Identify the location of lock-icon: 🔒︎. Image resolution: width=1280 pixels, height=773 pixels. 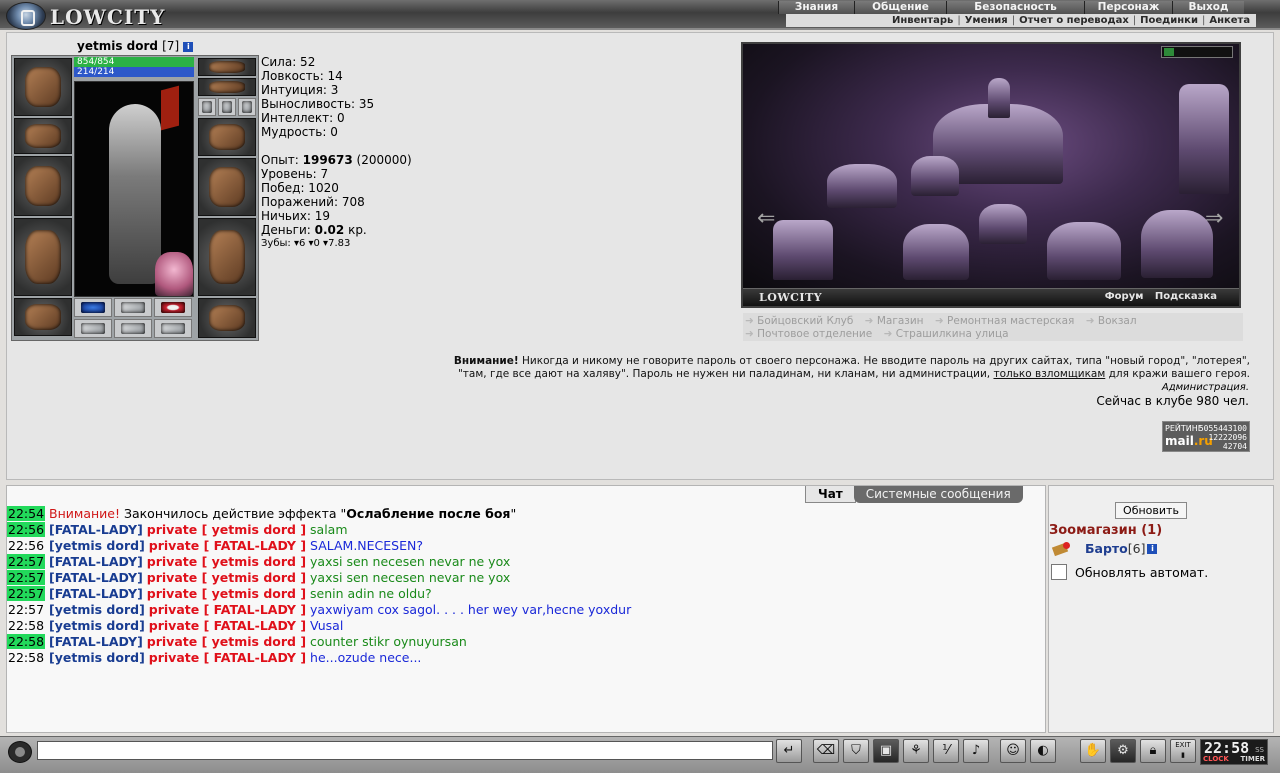
(1153, 751).